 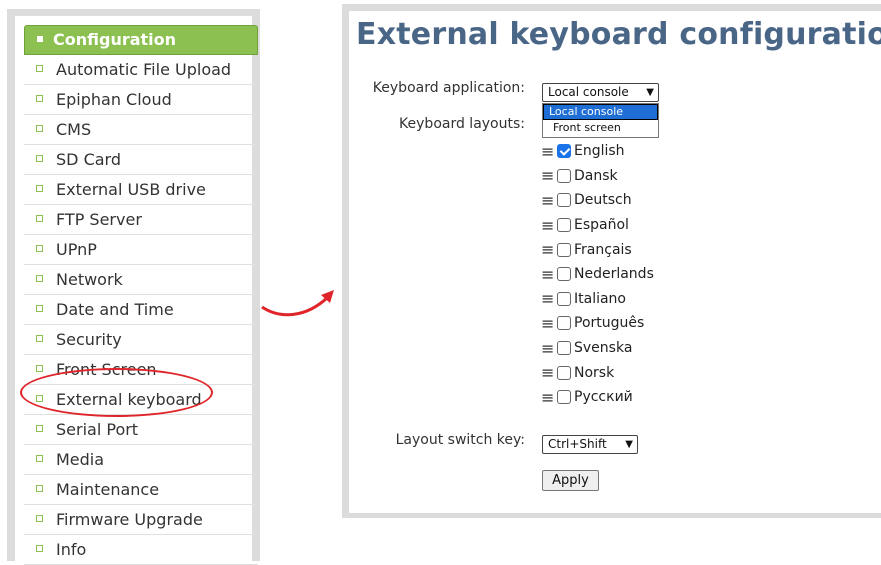 I want to click on sidebar-item-security: Security, so click(x=141, y=340).